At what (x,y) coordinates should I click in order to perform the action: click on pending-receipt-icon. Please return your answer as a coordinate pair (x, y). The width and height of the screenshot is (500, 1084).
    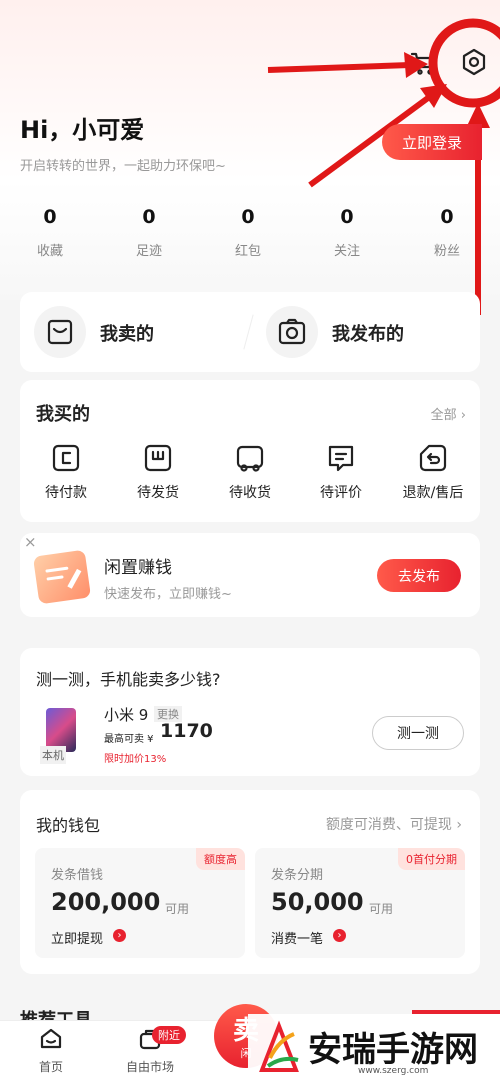
    Looking at the image, I should click on (250, 458).